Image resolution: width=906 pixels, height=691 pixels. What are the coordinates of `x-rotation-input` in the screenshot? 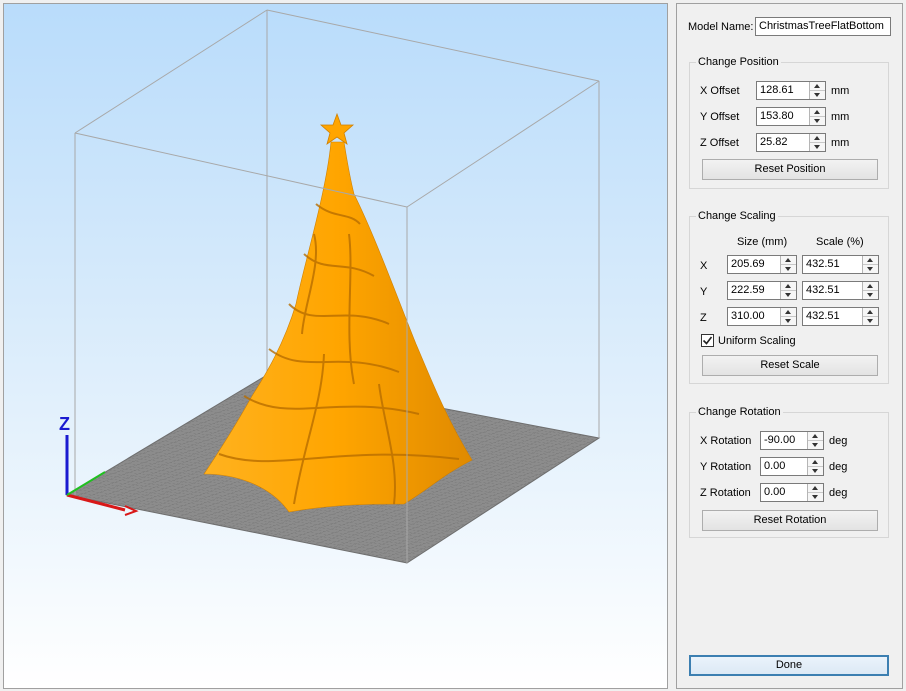 It's located at (784, 440).